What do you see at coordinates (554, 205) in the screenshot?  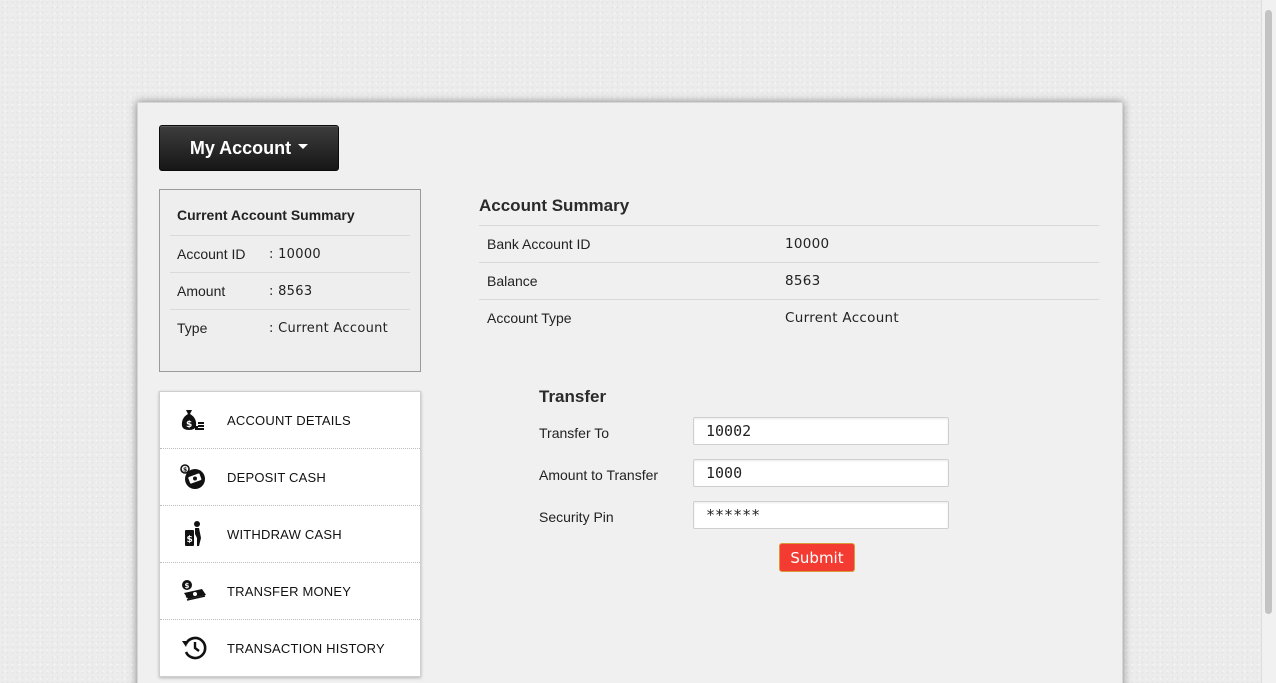 I see `account-summary-title: Account Summary` at bounding box center [554, 205].